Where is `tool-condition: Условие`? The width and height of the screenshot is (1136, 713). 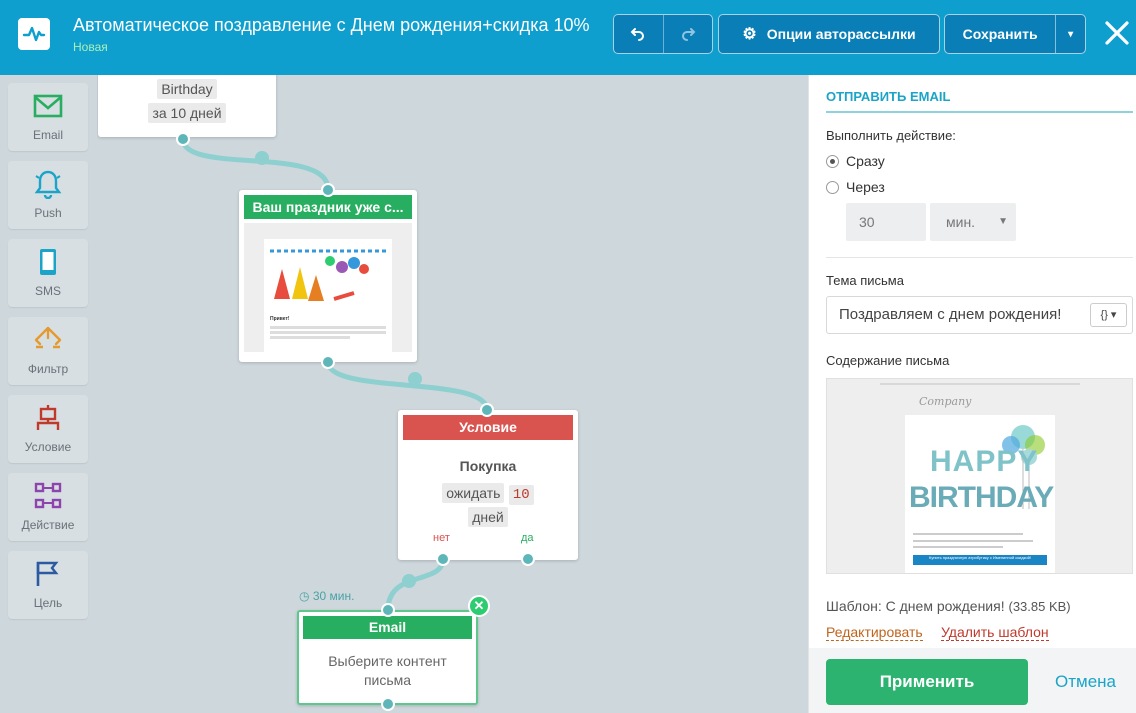 tool-condition: Условие is located at coordinates (48, 429).